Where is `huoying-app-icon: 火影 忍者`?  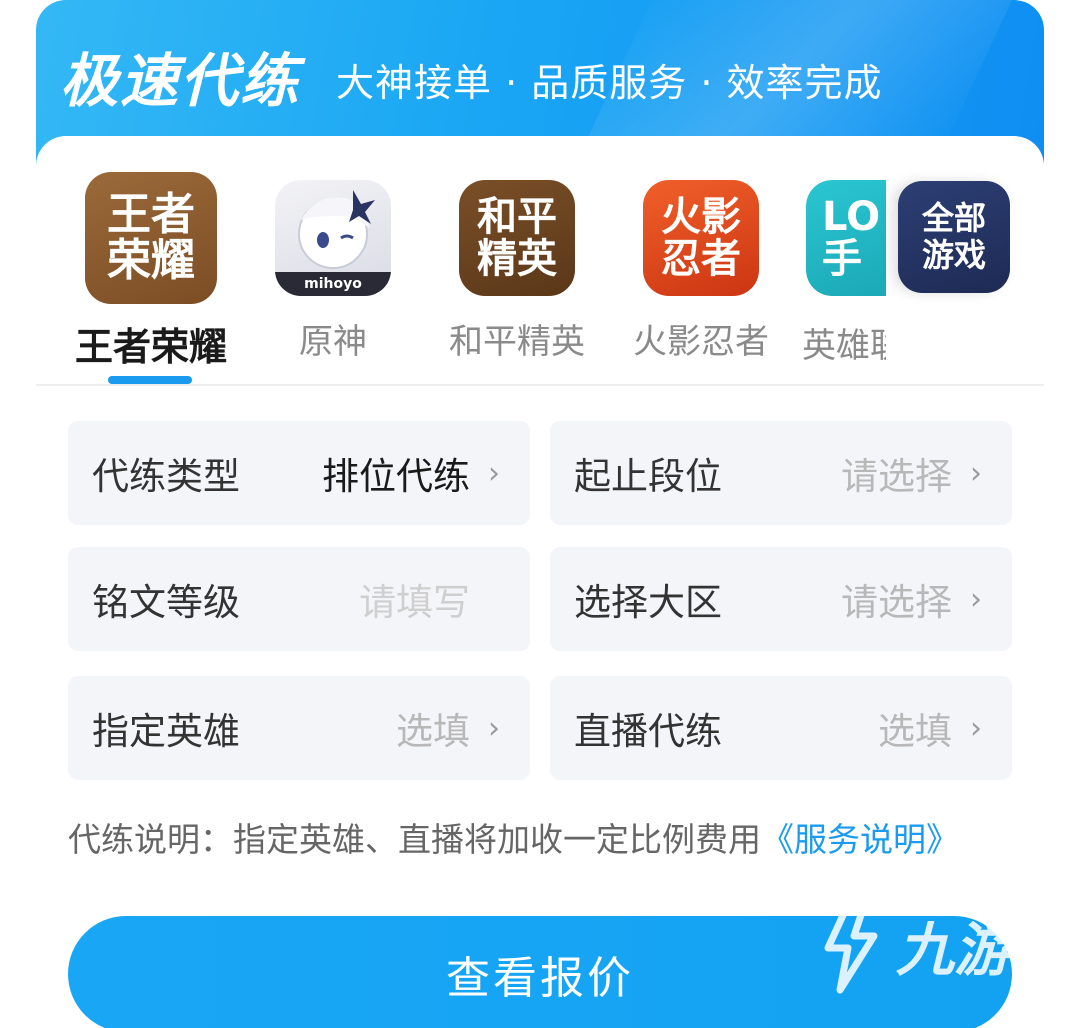 huoying-app-icon: 火影 忍者 is located at coordinates (701, 238).